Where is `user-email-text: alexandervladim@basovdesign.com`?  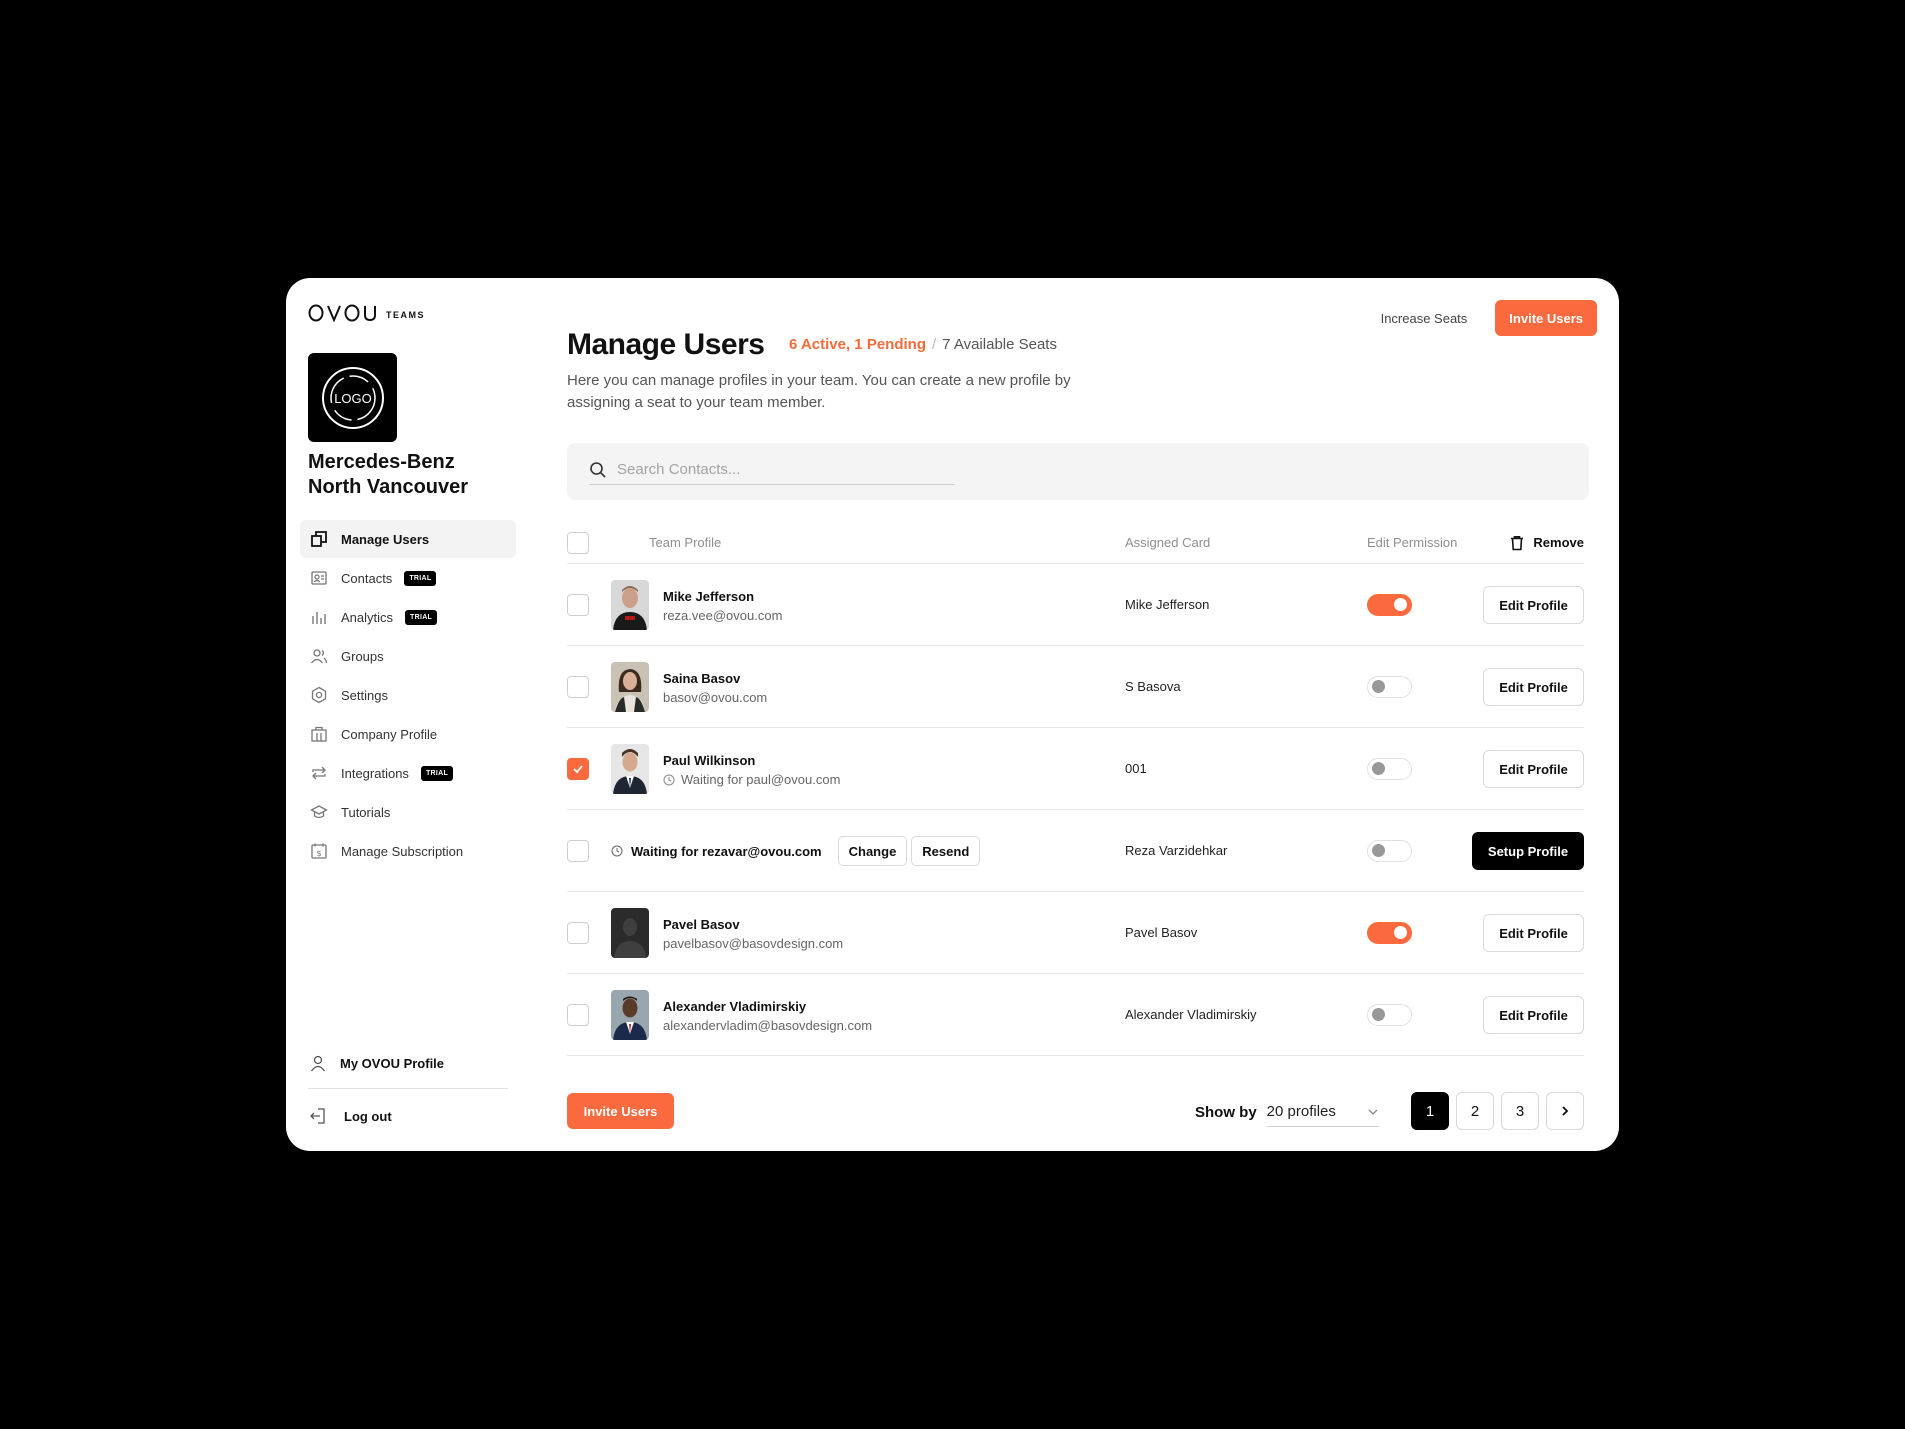 user-email-text: alexandervladim@basovdesign.com is located at coordinates (768, 1025).